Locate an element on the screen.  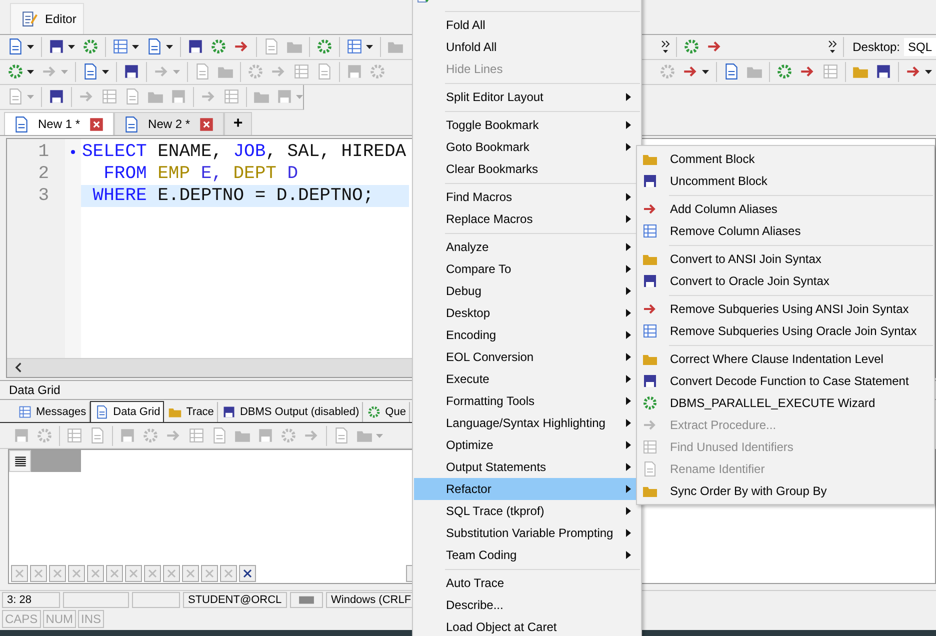
menu-item: Comment Block is located at coordinates (785, 159).